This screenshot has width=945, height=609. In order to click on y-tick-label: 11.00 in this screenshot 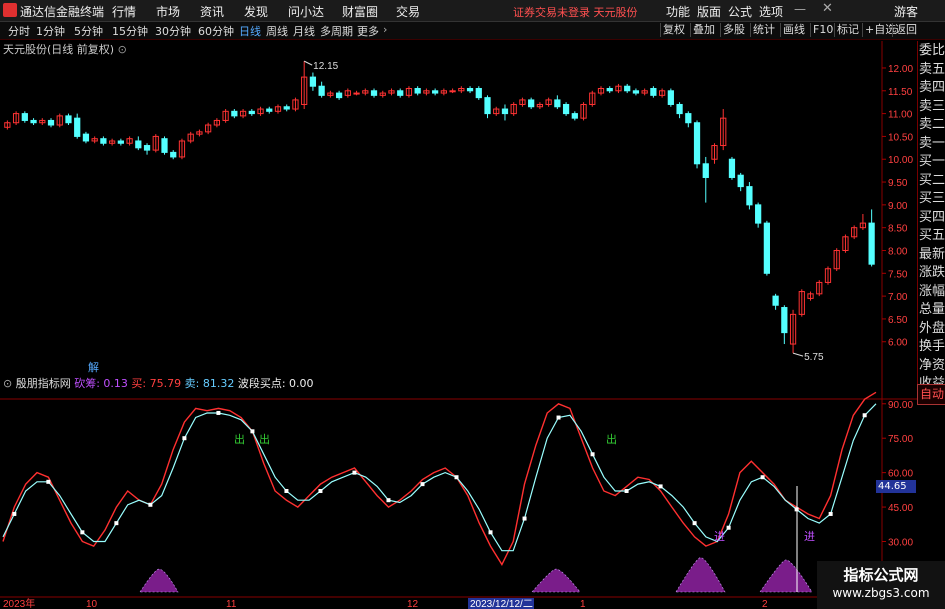, I will do `click(900, 115)`.